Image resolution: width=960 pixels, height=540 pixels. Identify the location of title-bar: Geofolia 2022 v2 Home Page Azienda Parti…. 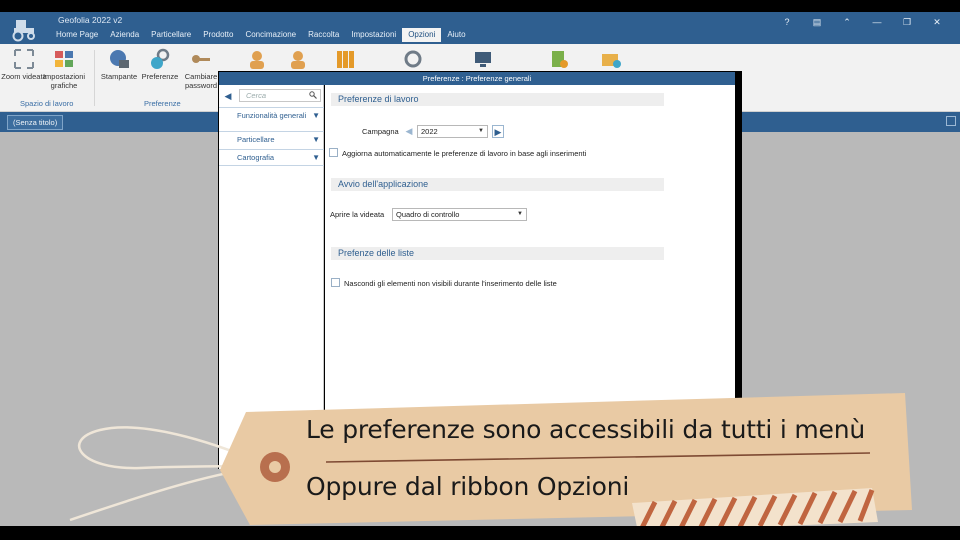
(480, 28).